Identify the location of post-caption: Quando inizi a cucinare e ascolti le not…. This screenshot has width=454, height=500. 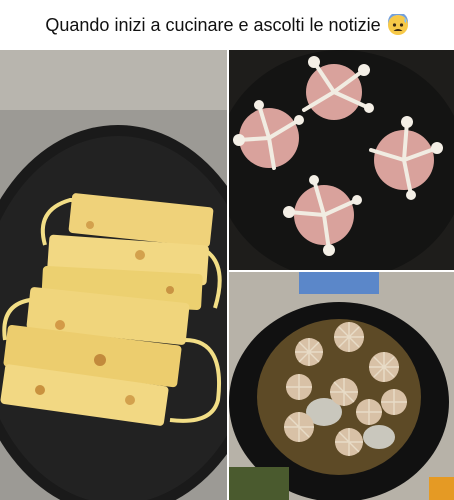
(227, 25).